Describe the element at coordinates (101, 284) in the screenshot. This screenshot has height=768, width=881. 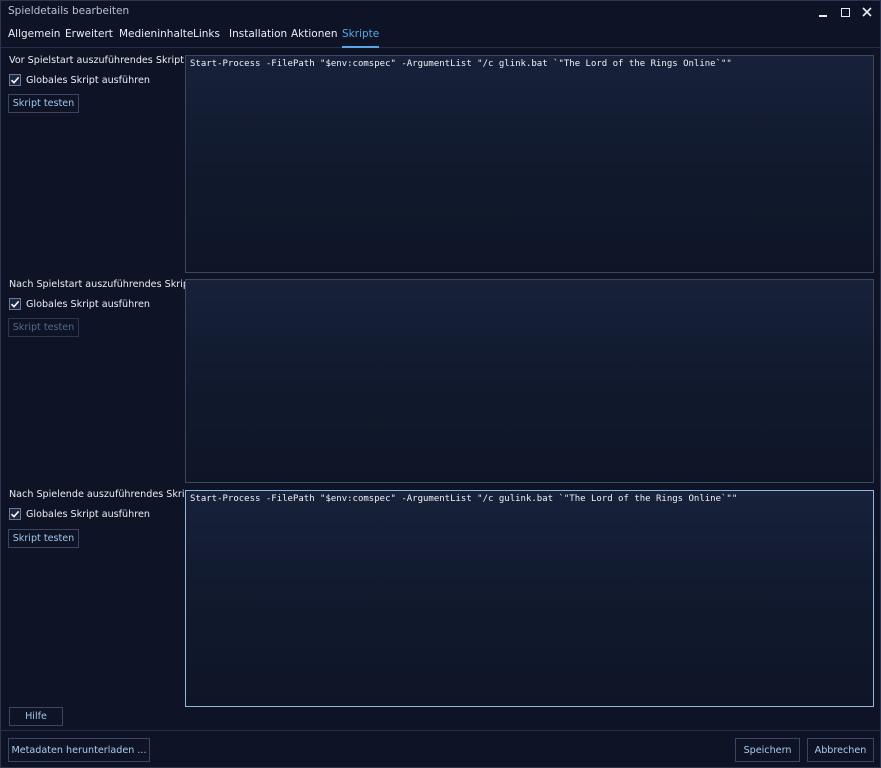
I see `post-start-script-label: Nach Spielstart auszuführendes Skript` at that location.